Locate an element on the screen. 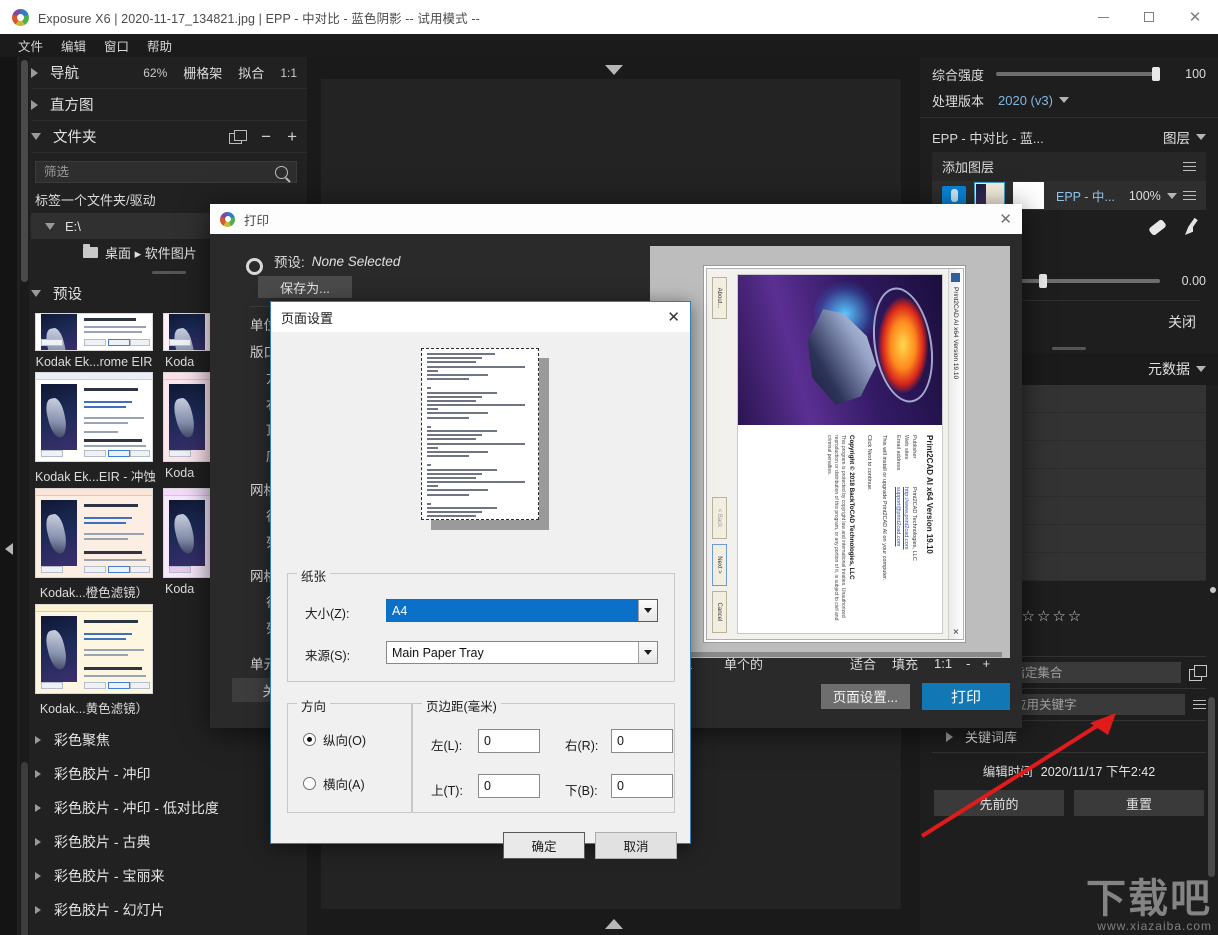 The image size is (1218, 935). collapse-left-panel-button is located at coordinates (9, 549).